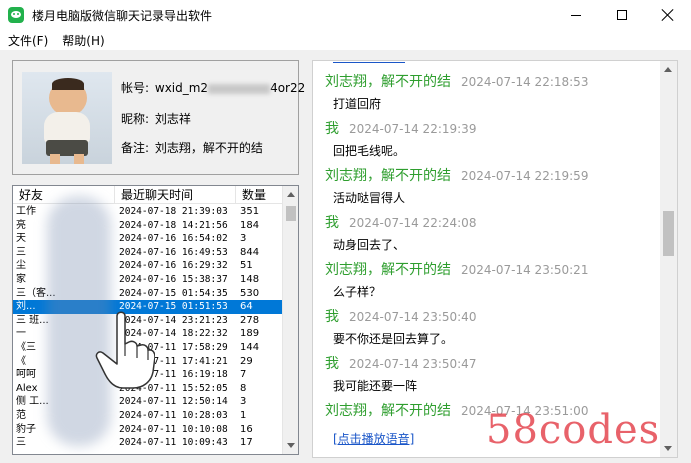 This screenshot has width=691, height=463. Describe the element at coordinates (16, 15) in the screenshot. I see `wechat-icon` at that location.